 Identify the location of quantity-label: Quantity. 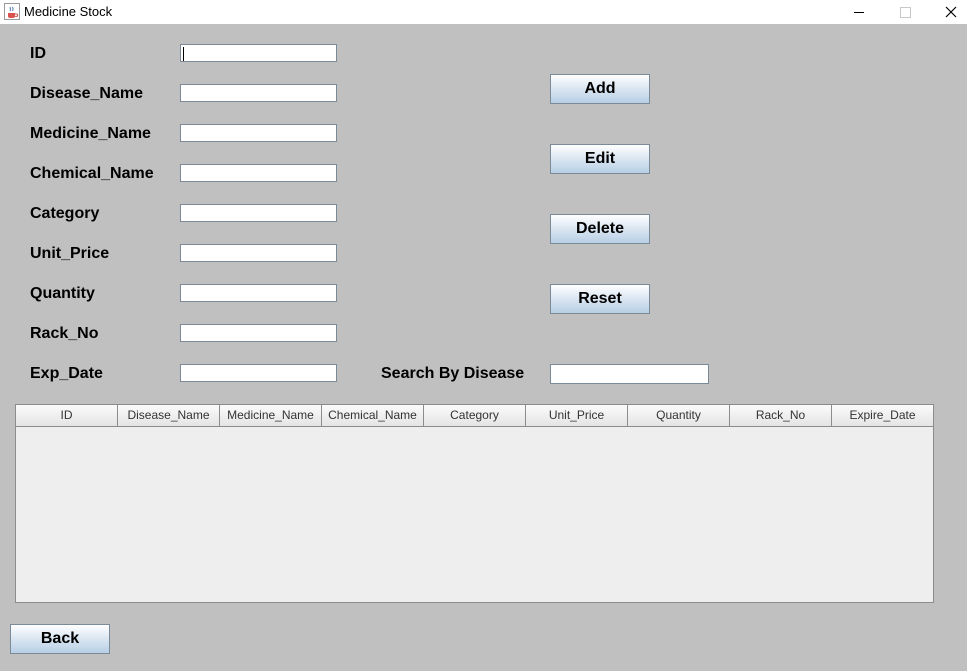
(62, 293).